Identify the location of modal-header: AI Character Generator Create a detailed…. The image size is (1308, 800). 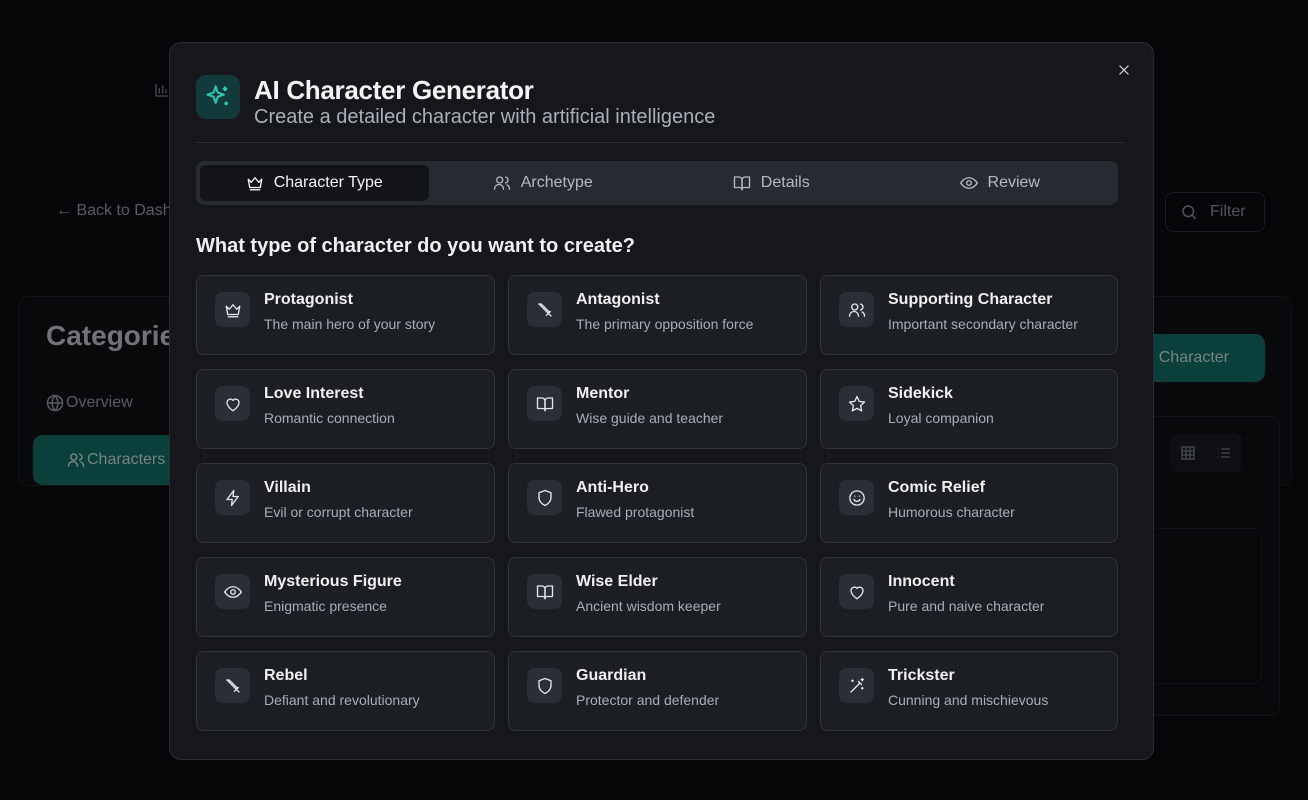
(455, 102).